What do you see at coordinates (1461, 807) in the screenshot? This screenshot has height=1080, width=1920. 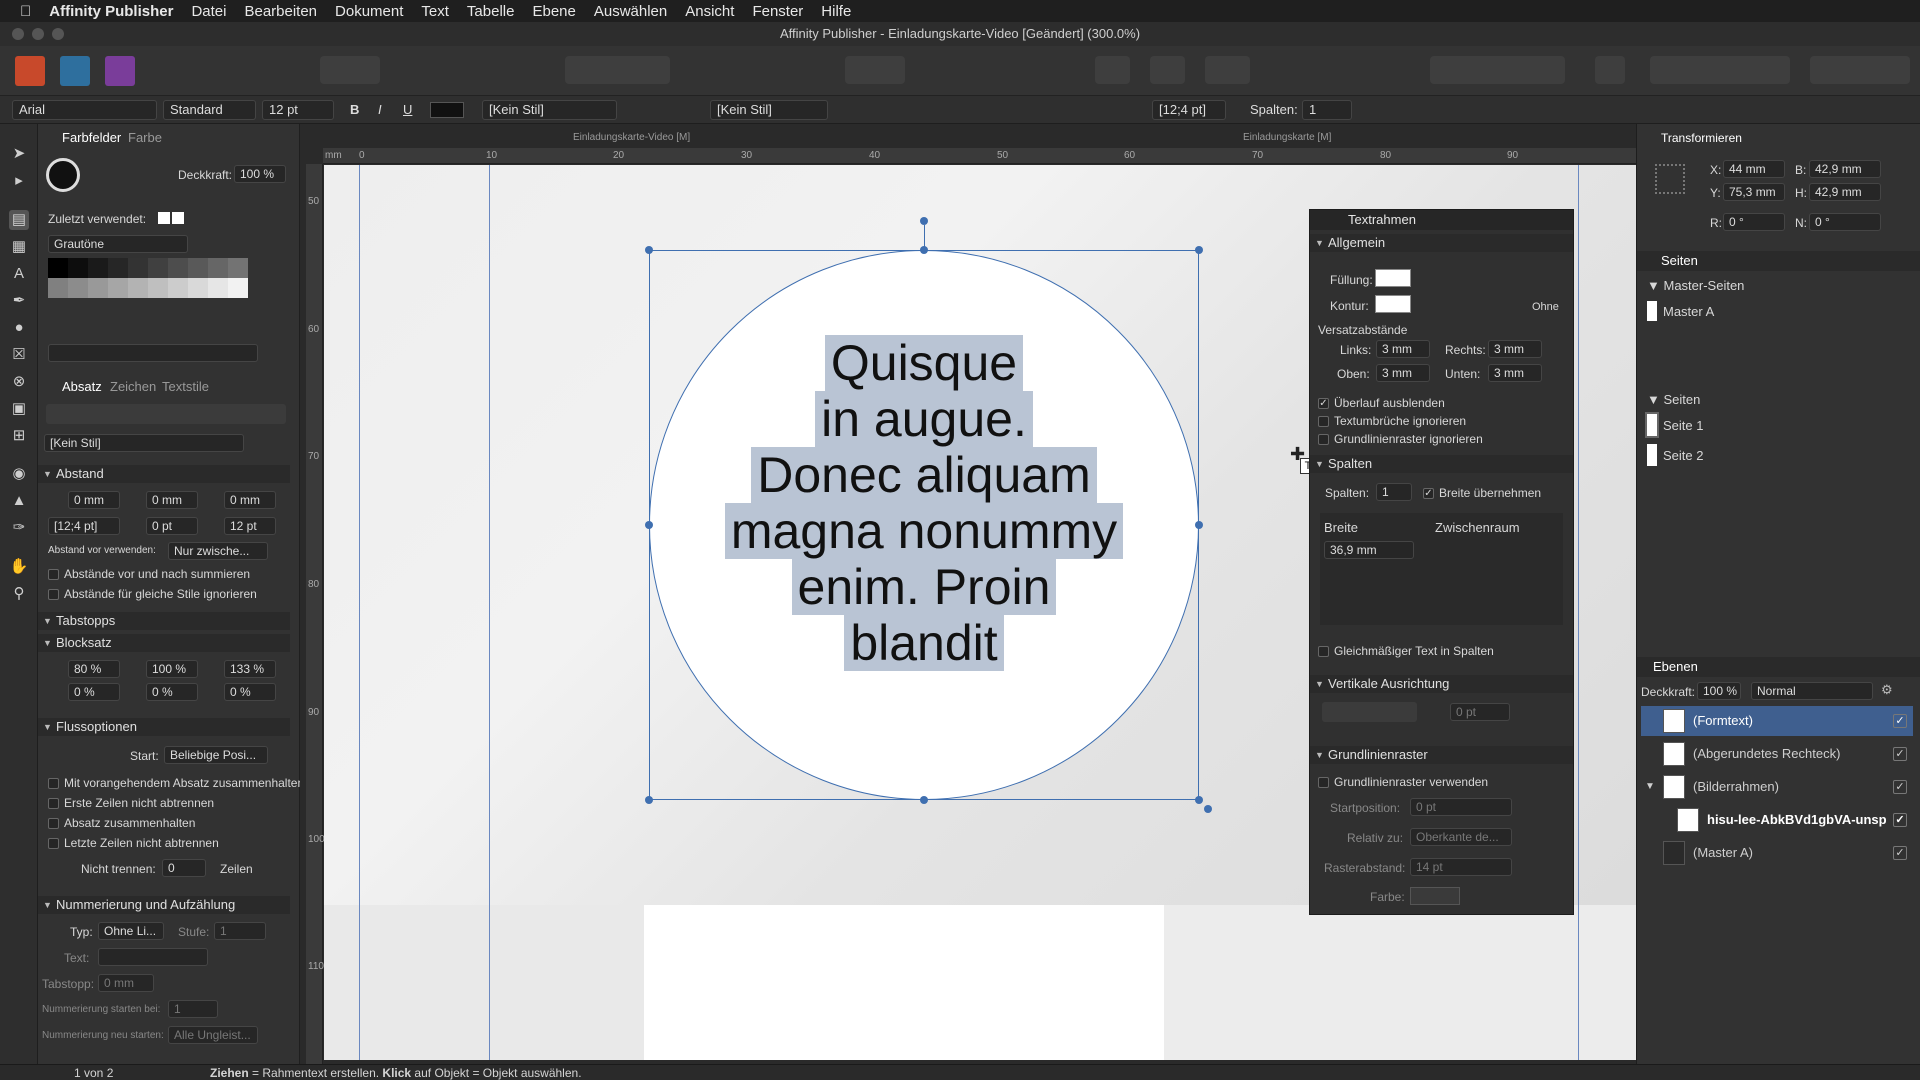 I see `startposition-field: 0 pt` at bounding box center [1461, 807].